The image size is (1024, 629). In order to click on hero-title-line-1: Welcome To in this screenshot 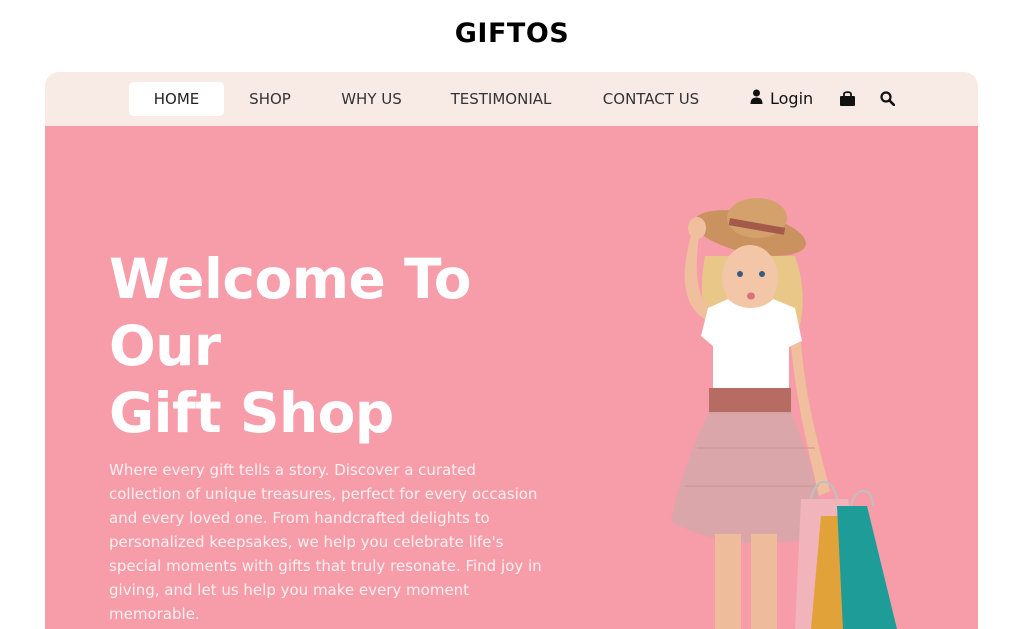, I will do `click(290, 279)`.